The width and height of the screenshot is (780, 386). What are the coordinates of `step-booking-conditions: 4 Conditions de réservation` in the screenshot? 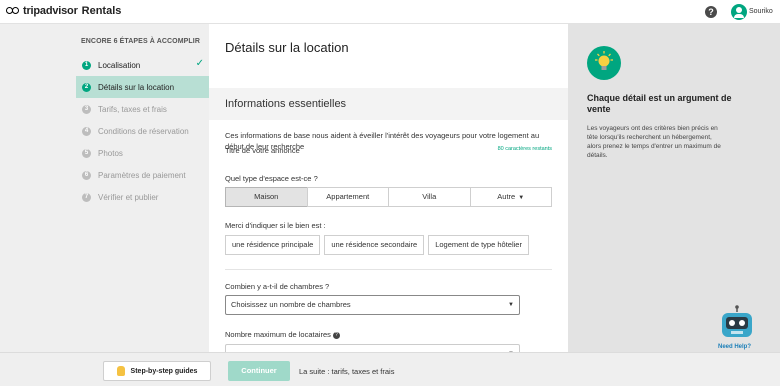 It's located at (142, 131).